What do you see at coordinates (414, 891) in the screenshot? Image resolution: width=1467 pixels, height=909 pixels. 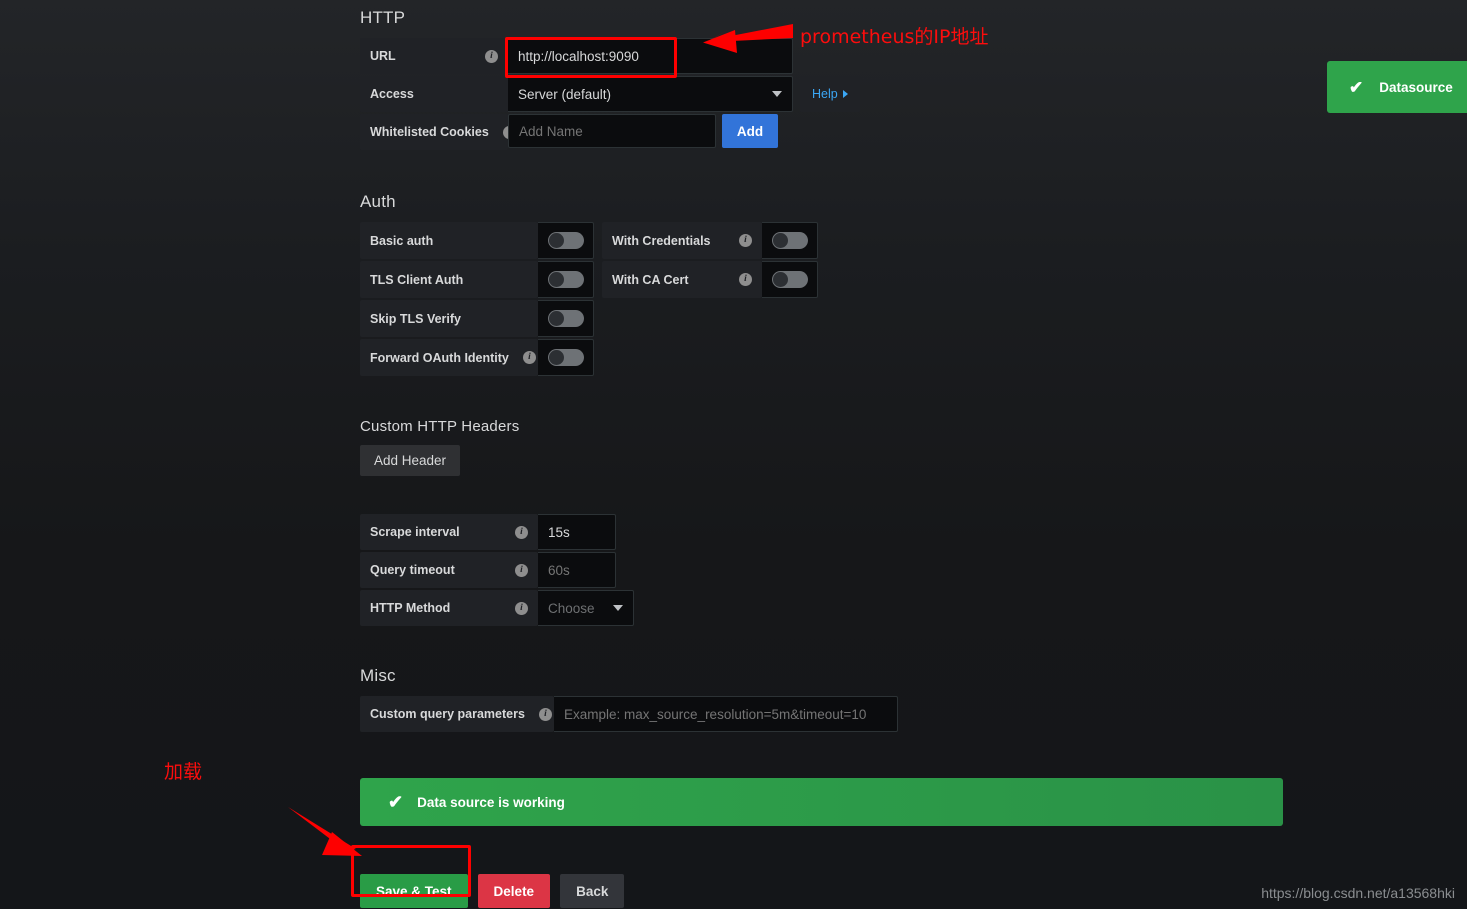 I see `save-and-test-button: Save & Test` at bounding box center [414, 891].